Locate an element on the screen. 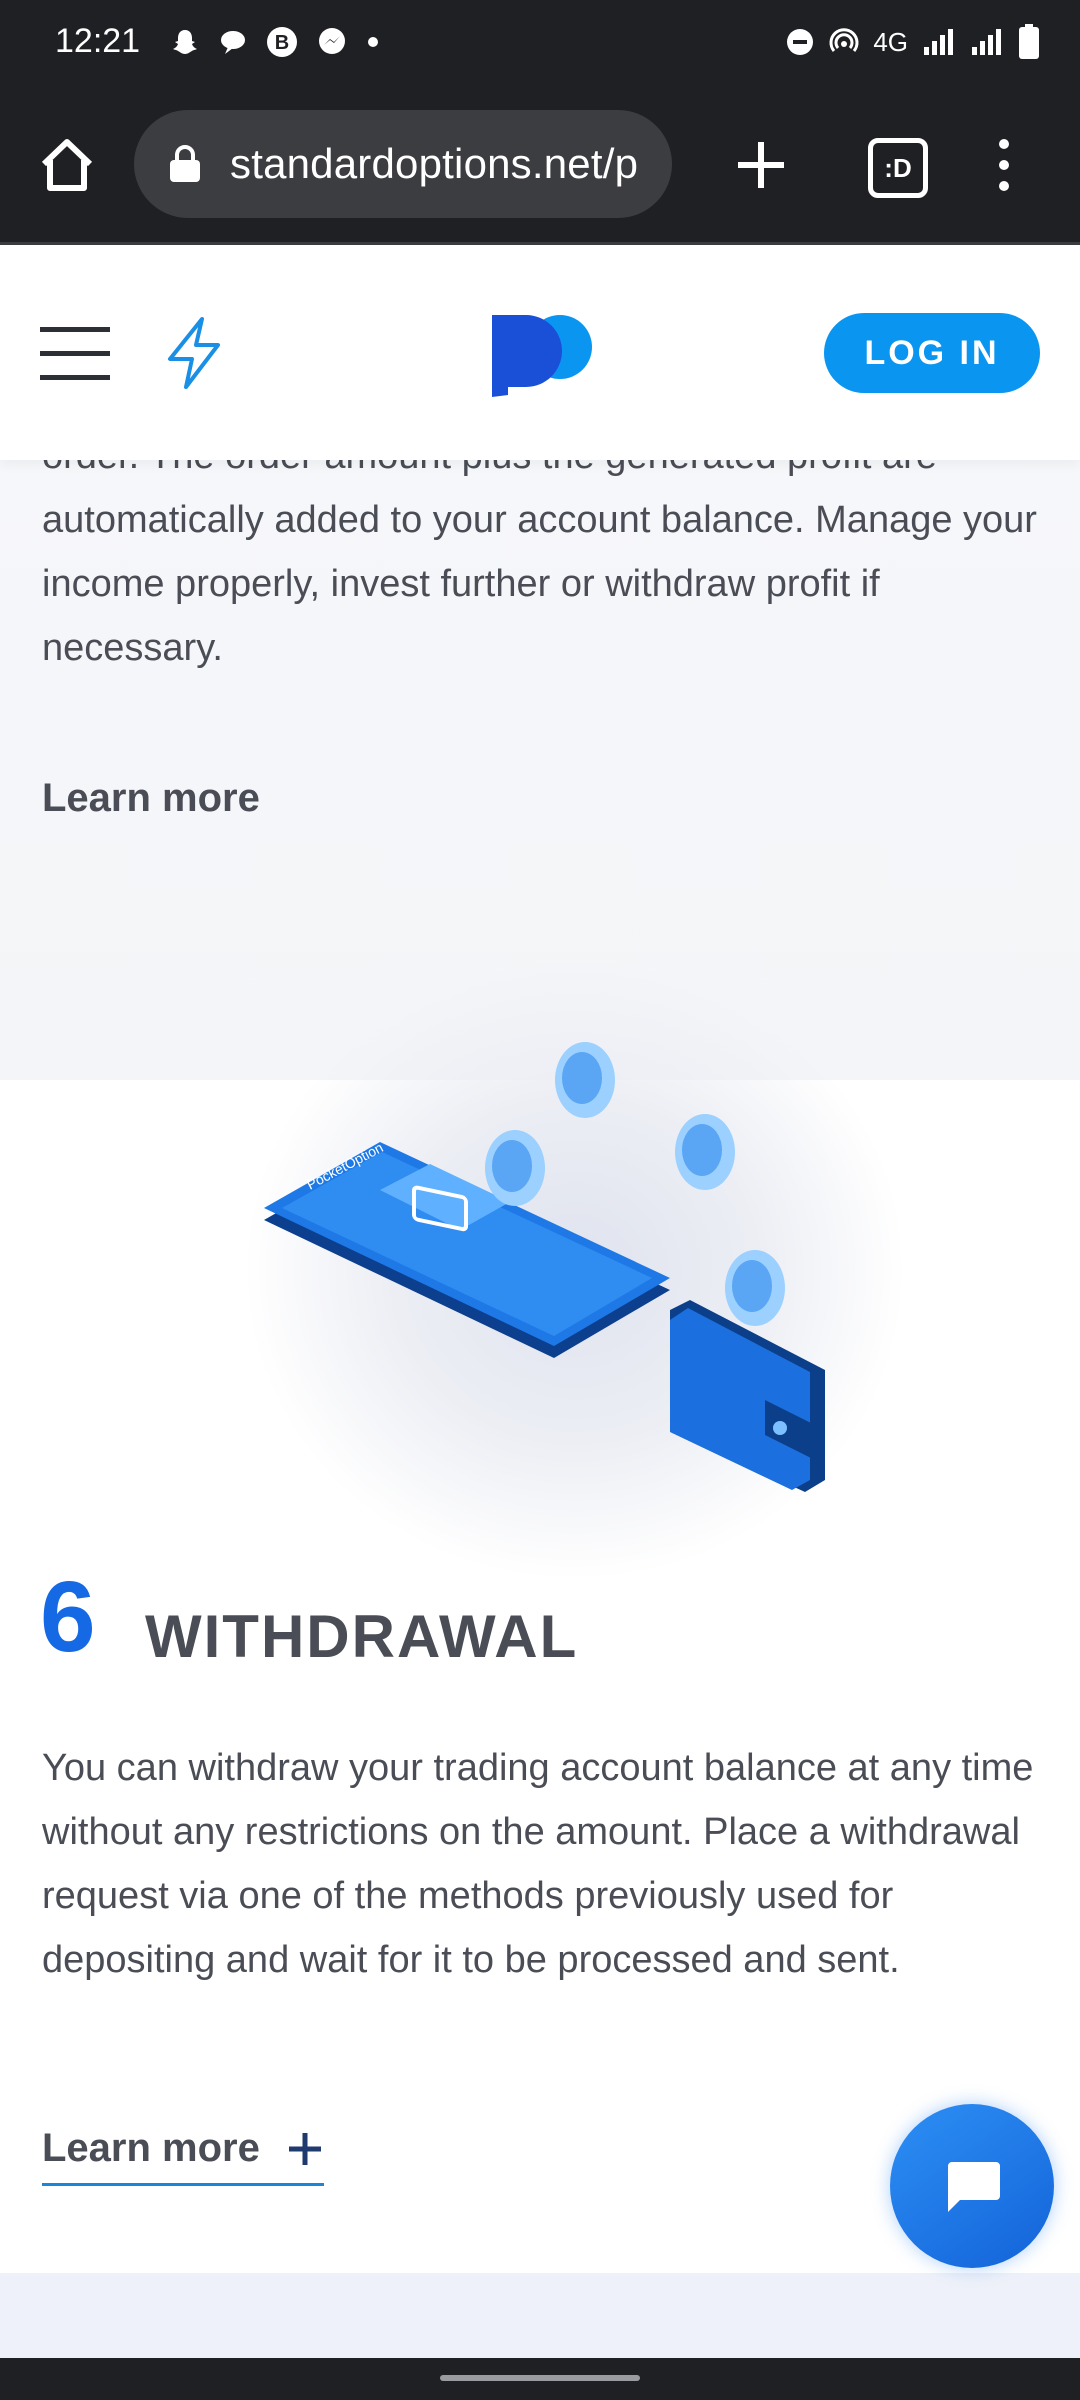 This screenshot has height=2400, width=1080. chat-bubble-icon is located at coordinates (233, 42).